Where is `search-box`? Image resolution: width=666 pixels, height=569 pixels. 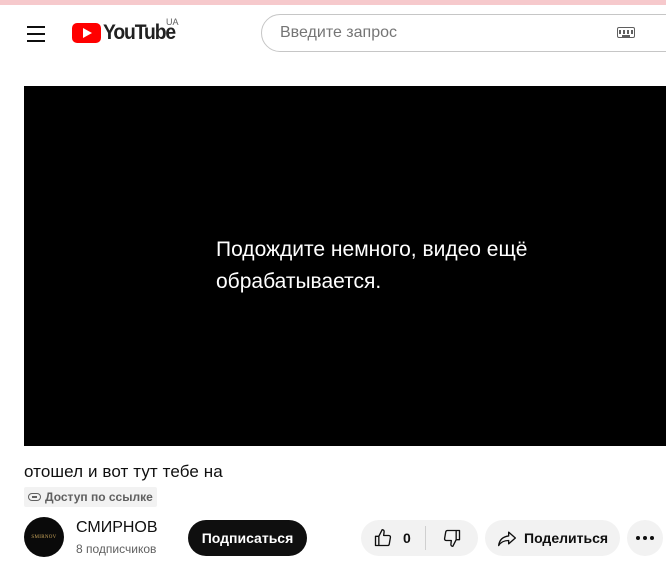 search-box is located at coordinates (463, 33).